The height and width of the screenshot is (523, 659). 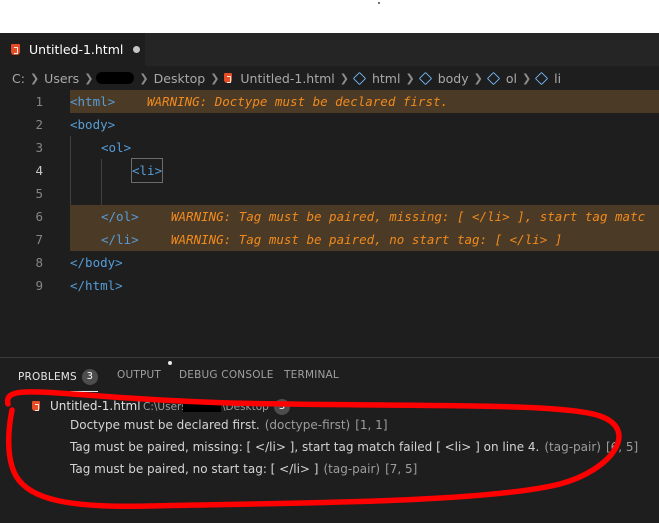 What do you see at coordinates (39, 101) in the screenshot?
I see `line-number: 1` at bounding box center [39, 101].